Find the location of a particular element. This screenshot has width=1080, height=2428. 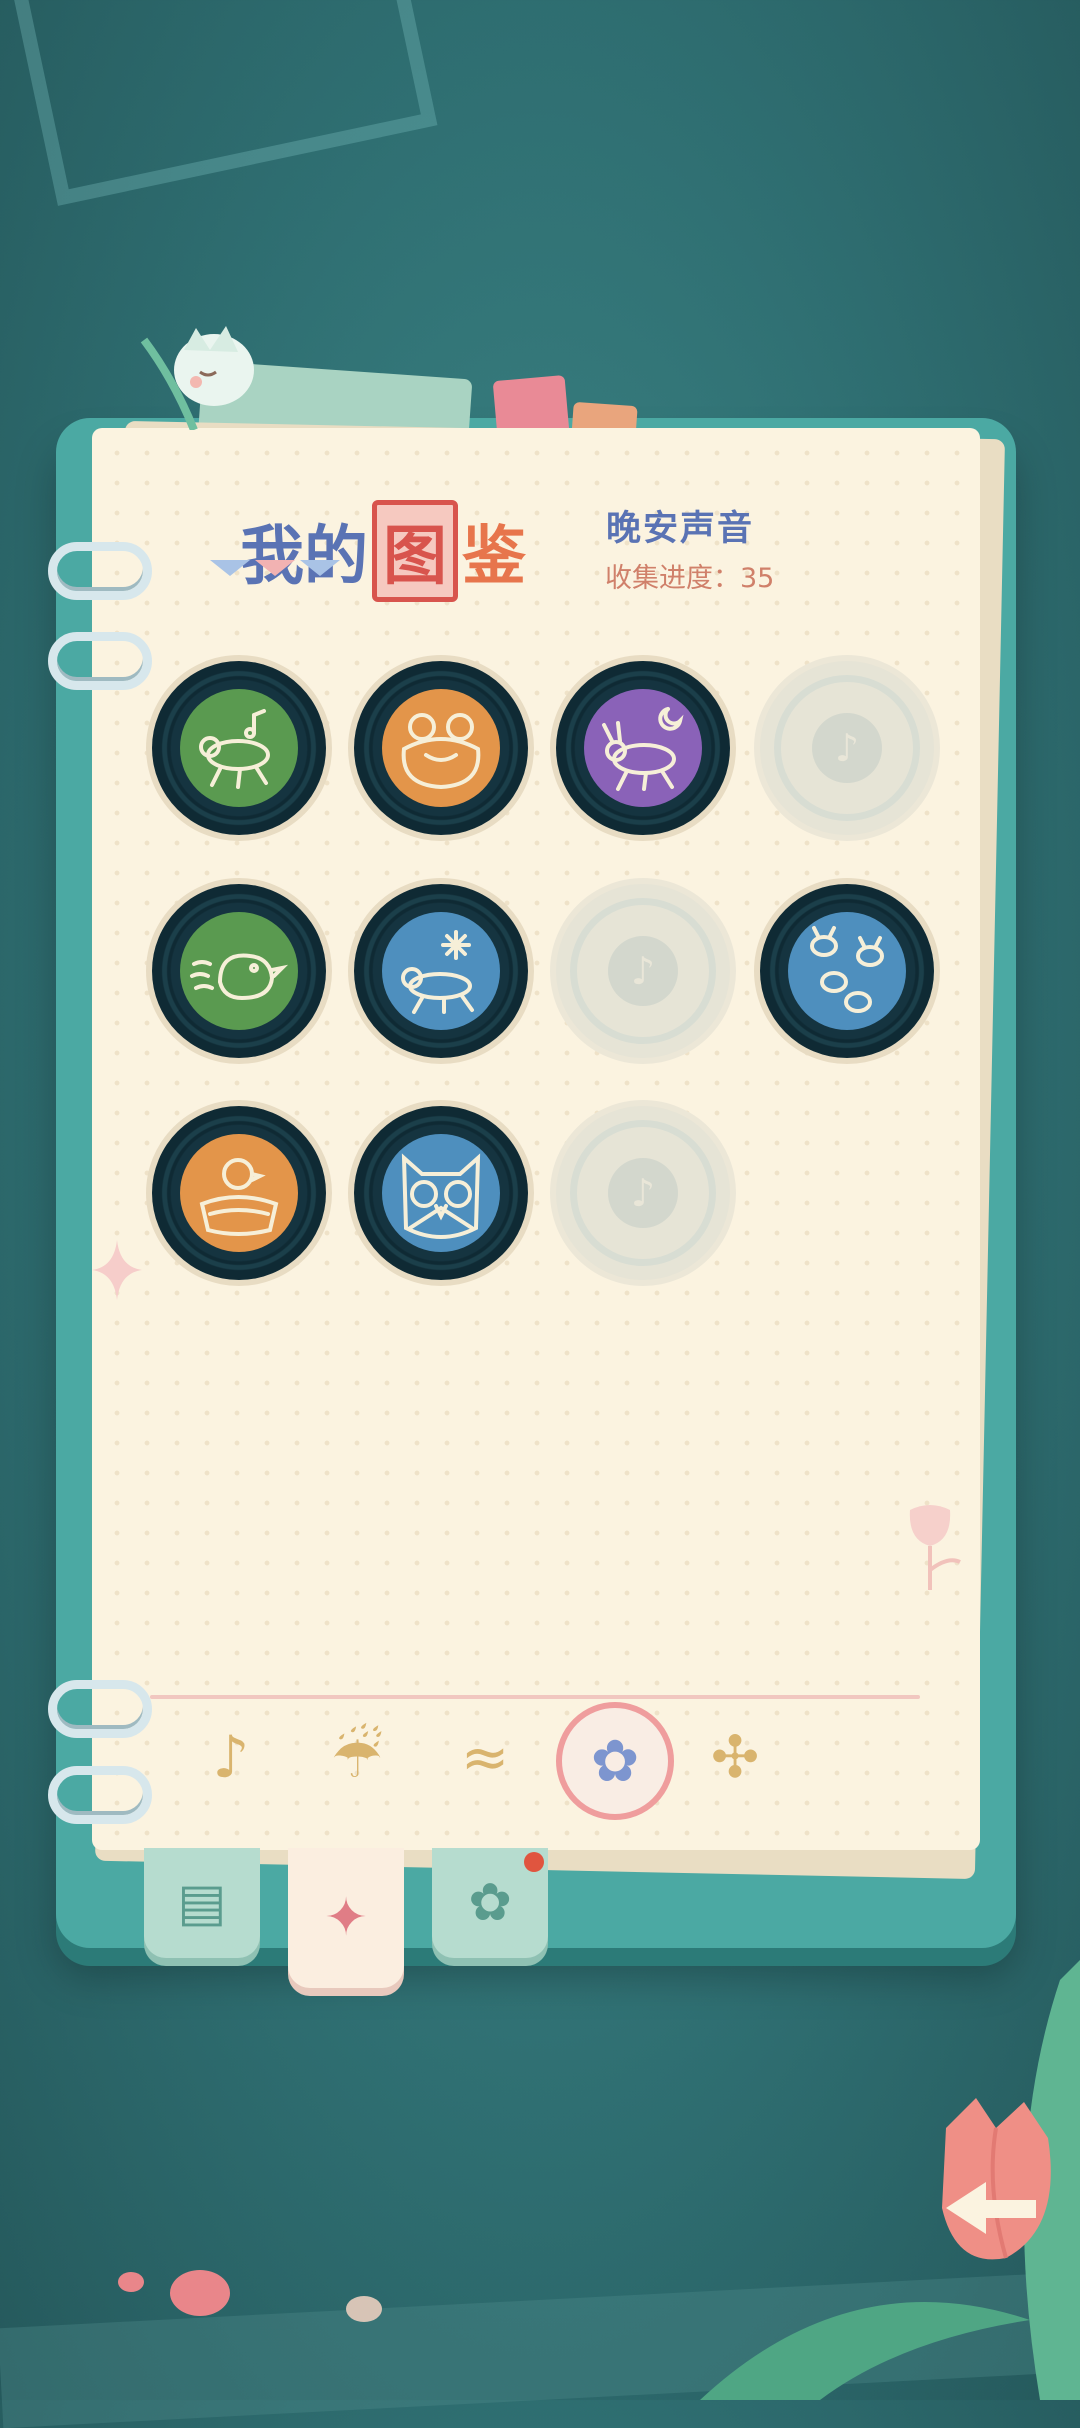

rain-cloud-icon: ☔ is located at coordinates (357, 1757).